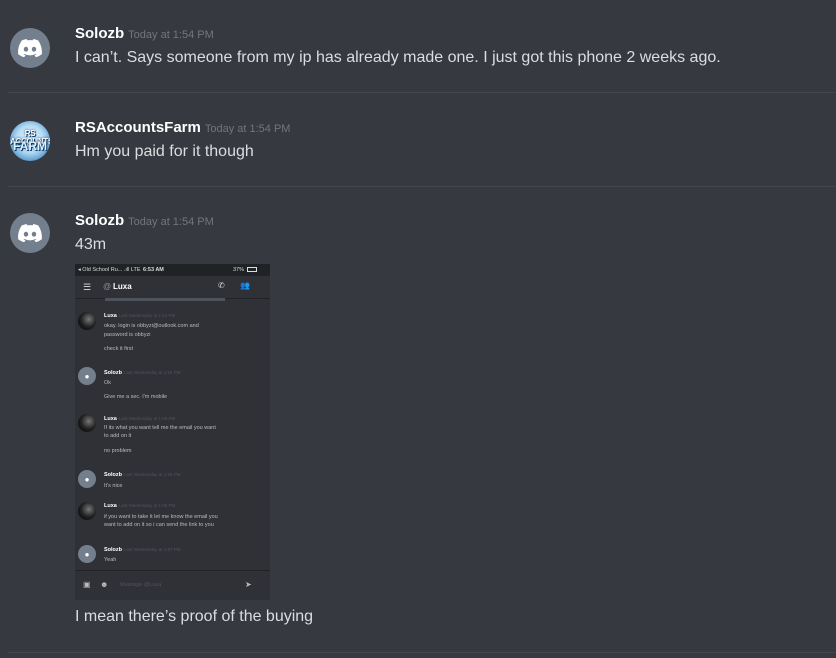 The height and width of the screenshot is (658, 836). I want to click on hamburger-menu-icon: ☰, so click(87, 287).